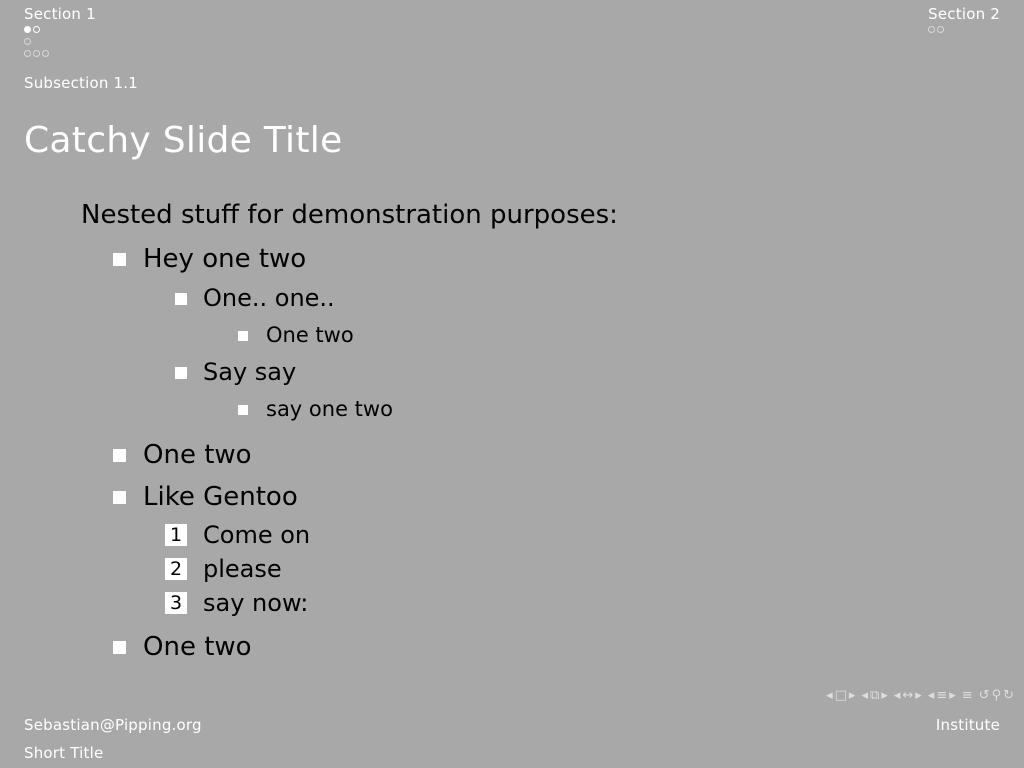 The height and width of the screenshot is (768, 1024). What do you see at coordinates (864, 695) in the screenshot?
I see `prev-subsection-icon: ◂` at bounding box center [864, 695].